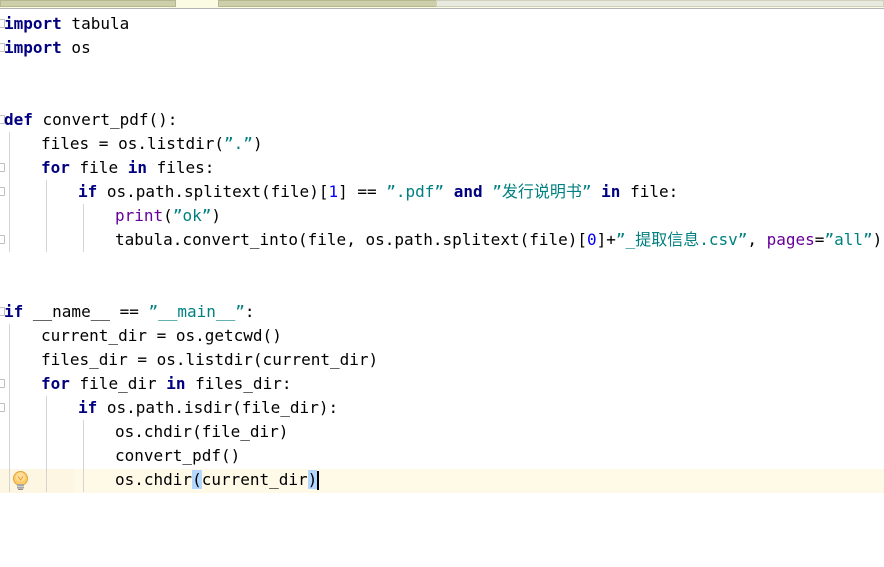 The image size is (884, 567). What do you see at coordinates (139, 215) in the screenshot?
I see `code-token: print` at bounding box center [139, 215].